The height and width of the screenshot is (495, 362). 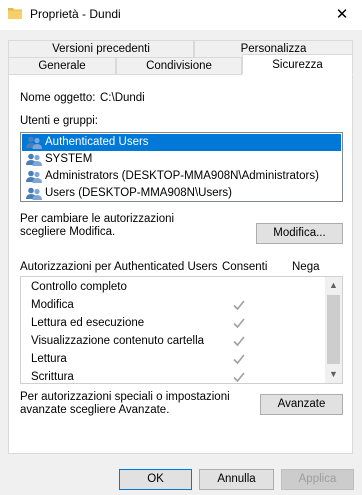 I want to click on list-item: Users (DESKTOP-MMA908N\Users), so click(x=181, y=193).